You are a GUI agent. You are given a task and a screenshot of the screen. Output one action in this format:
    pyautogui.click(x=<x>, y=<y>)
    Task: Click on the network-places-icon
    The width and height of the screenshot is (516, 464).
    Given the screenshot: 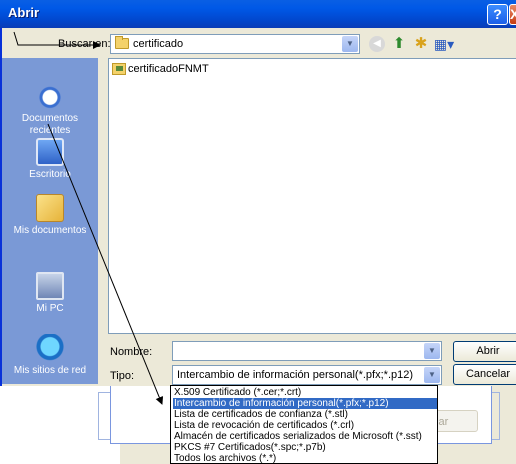 What is the action you would take?
    pyautogui.click(x=50, y=348)
    